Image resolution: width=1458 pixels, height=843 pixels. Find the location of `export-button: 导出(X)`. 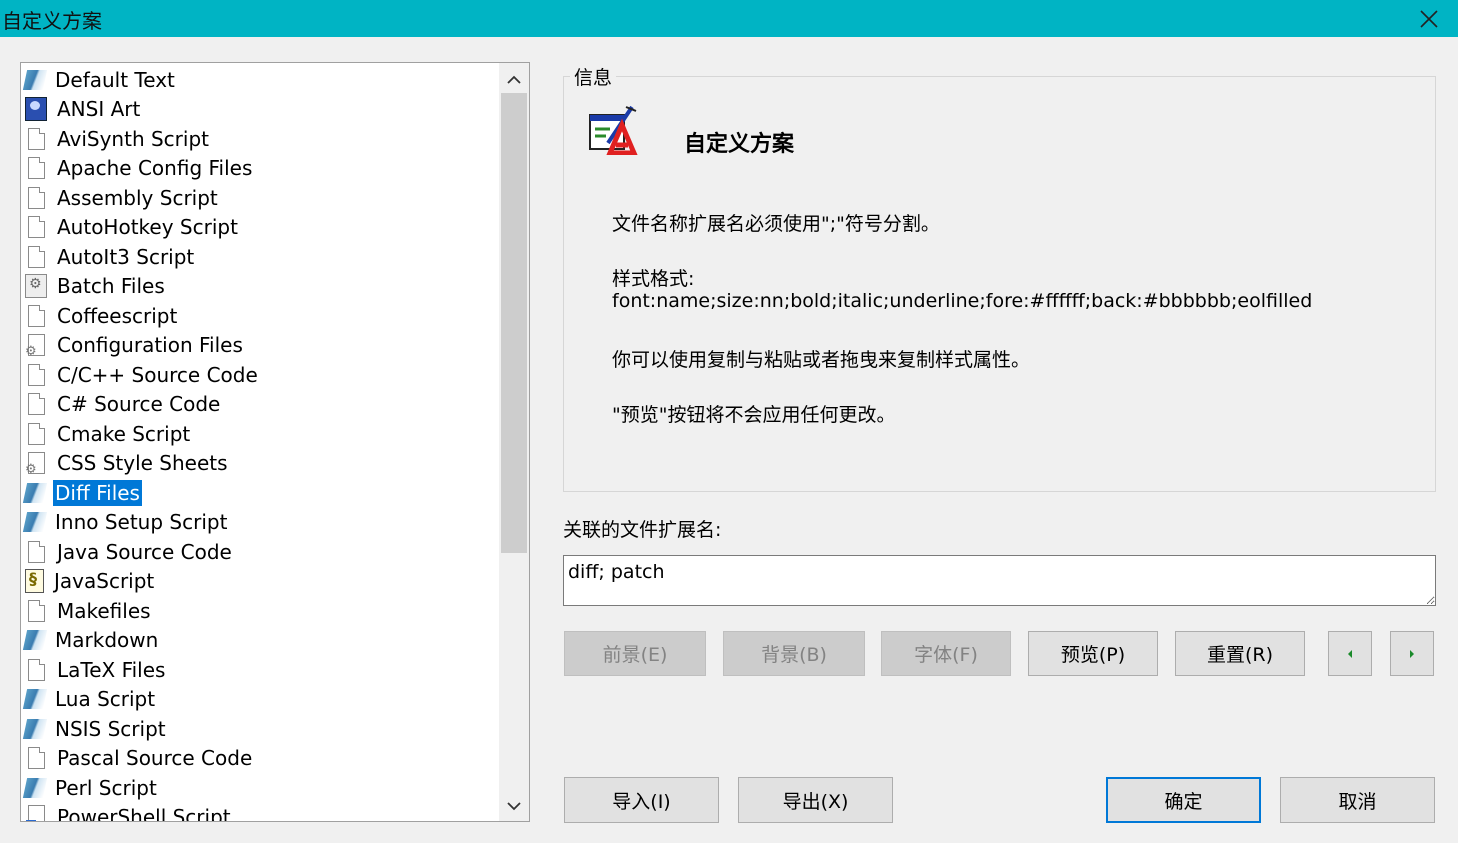

export-button: 导出(X) is located at coordinates (815, 800).